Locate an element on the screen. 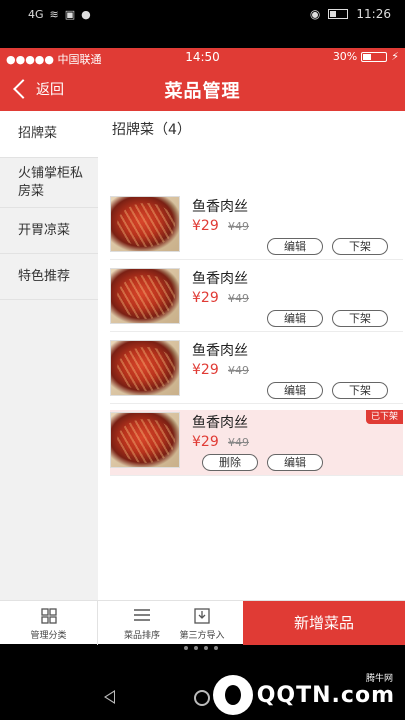 The width and height of the screenshot is (405, 720). manage-category-button: 管理分类 is located at coordinates (48, 623).